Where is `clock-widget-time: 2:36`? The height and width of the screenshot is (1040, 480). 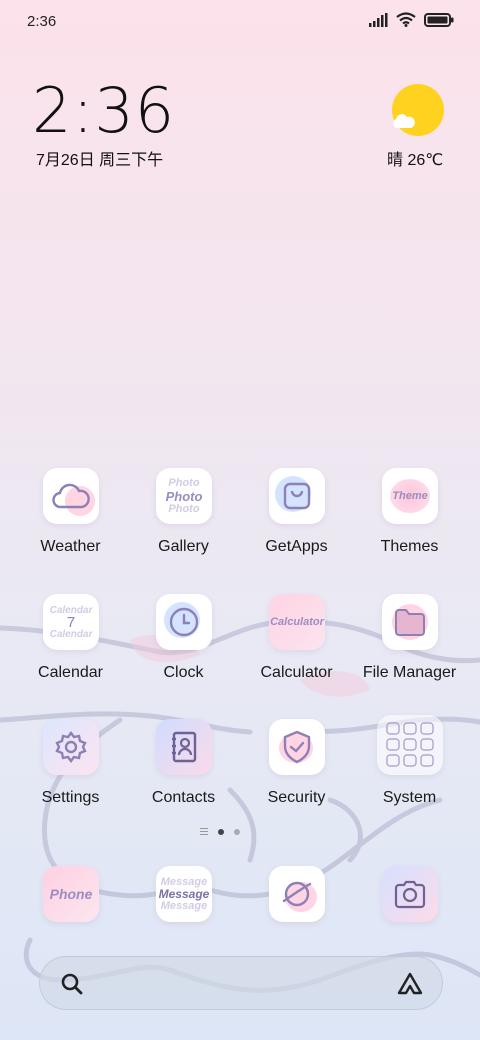
clock-widget-time: 2:36 is located at coordinates (103, 110).